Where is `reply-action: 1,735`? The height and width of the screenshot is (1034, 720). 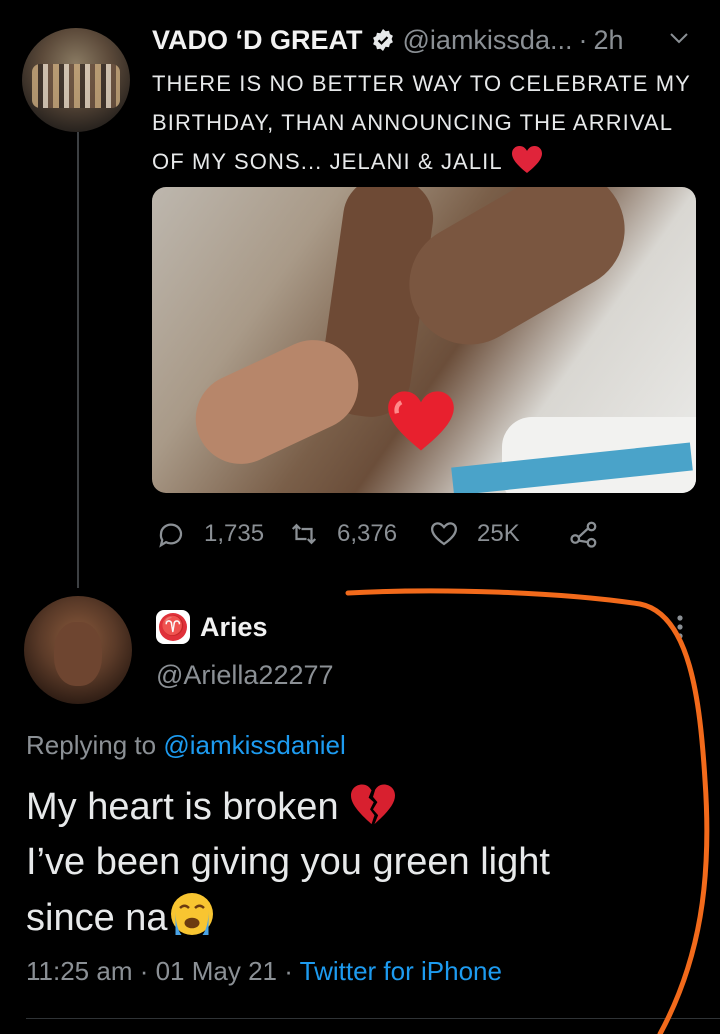
reply-action: 1,735 is located at coordinates (222, 534).